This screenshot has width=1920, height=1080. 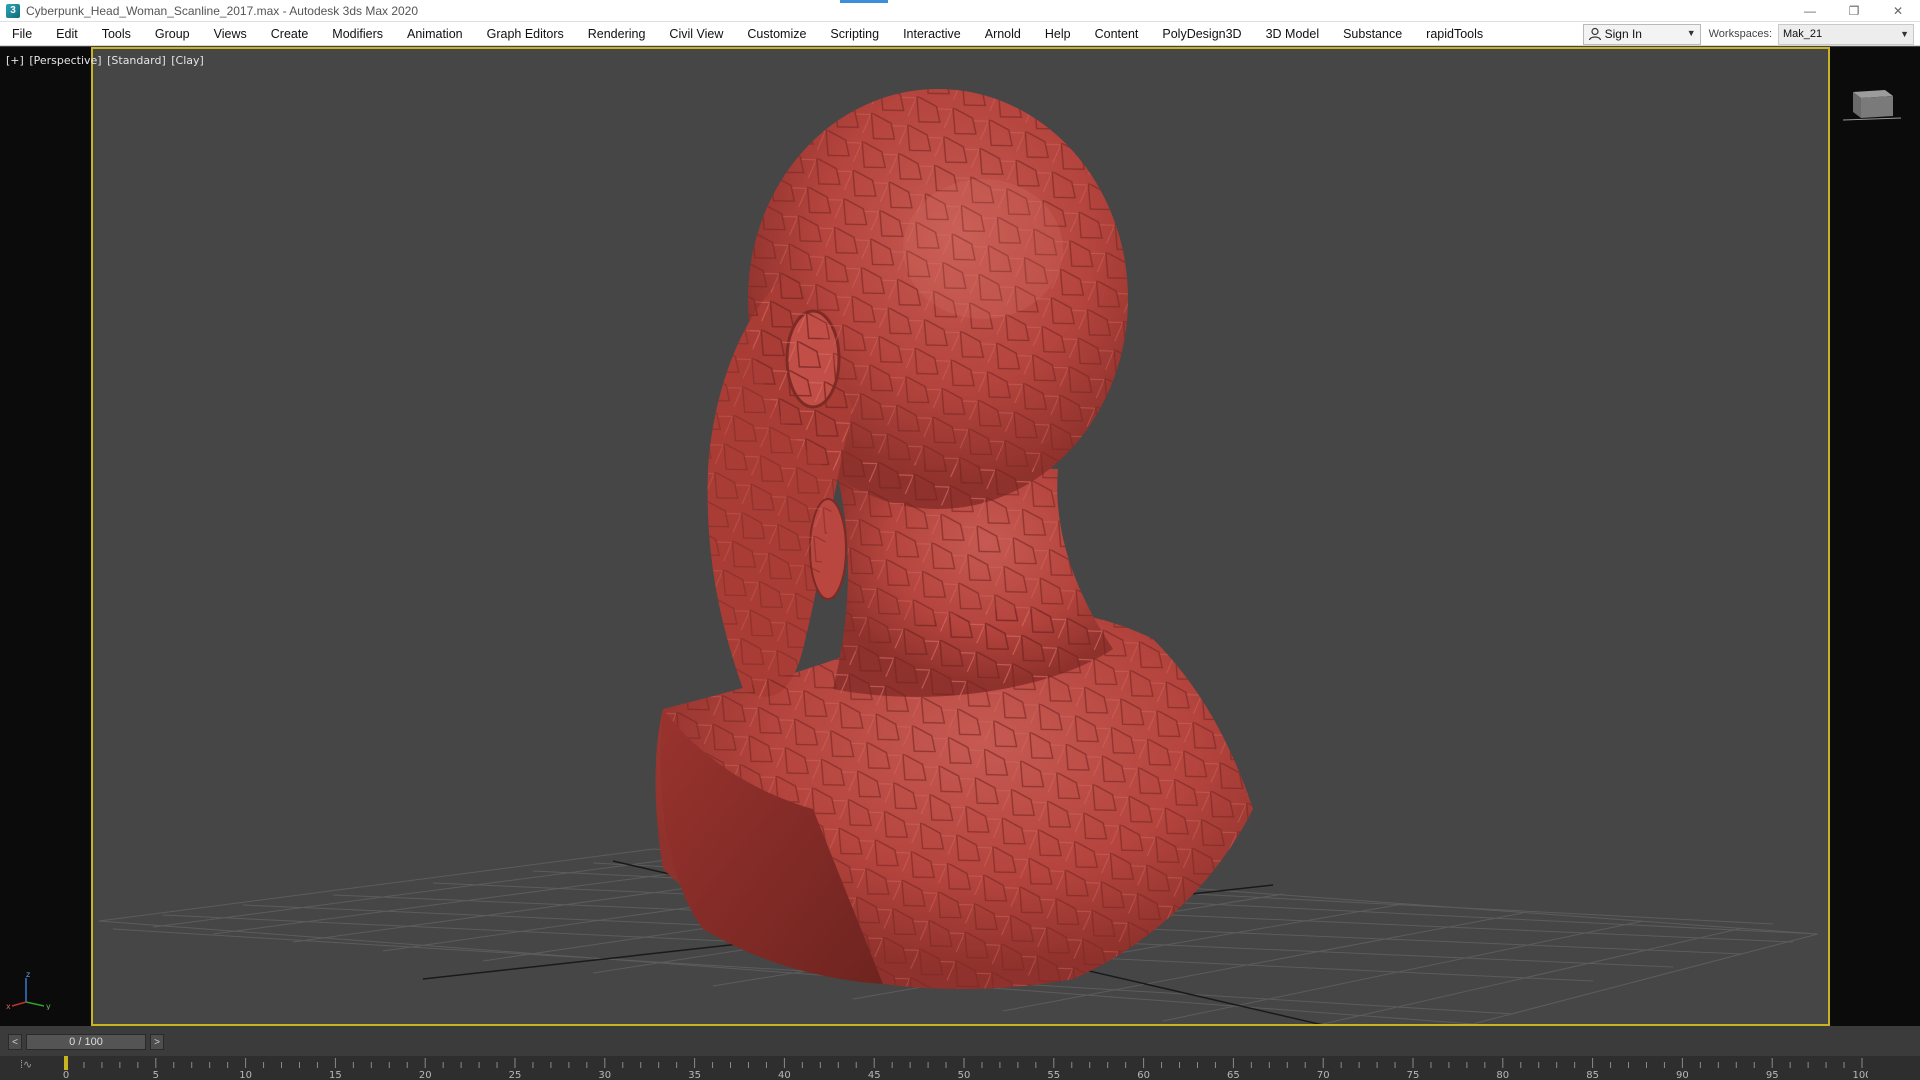 What do you see at coordinates (335, 1075) in the screenshot?
I see `ruler-tick-label: 15` at bounding box center [335, 1075].